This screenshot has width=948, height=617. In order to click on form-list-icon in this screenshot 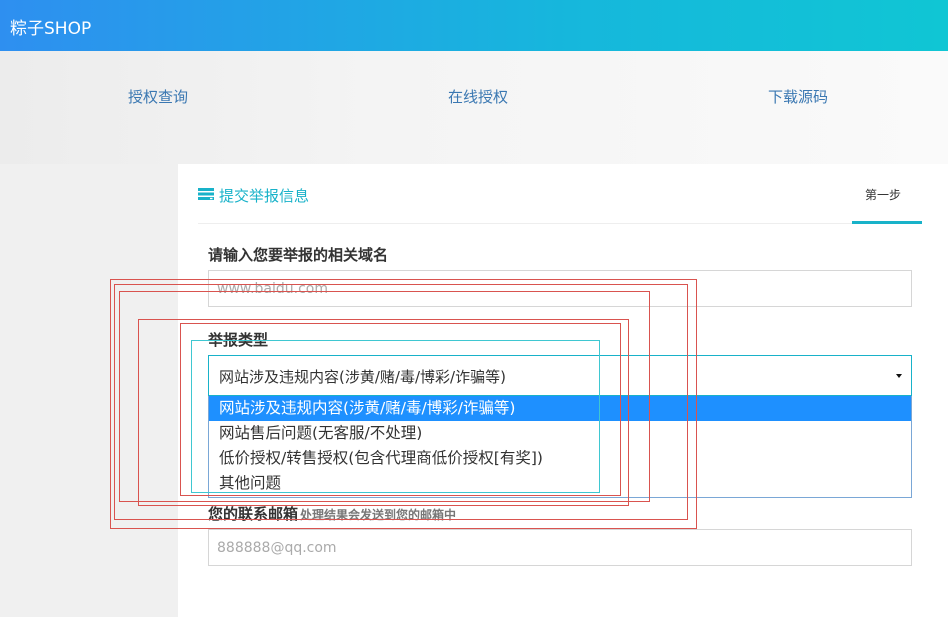, I will do `click(206, 194)`.